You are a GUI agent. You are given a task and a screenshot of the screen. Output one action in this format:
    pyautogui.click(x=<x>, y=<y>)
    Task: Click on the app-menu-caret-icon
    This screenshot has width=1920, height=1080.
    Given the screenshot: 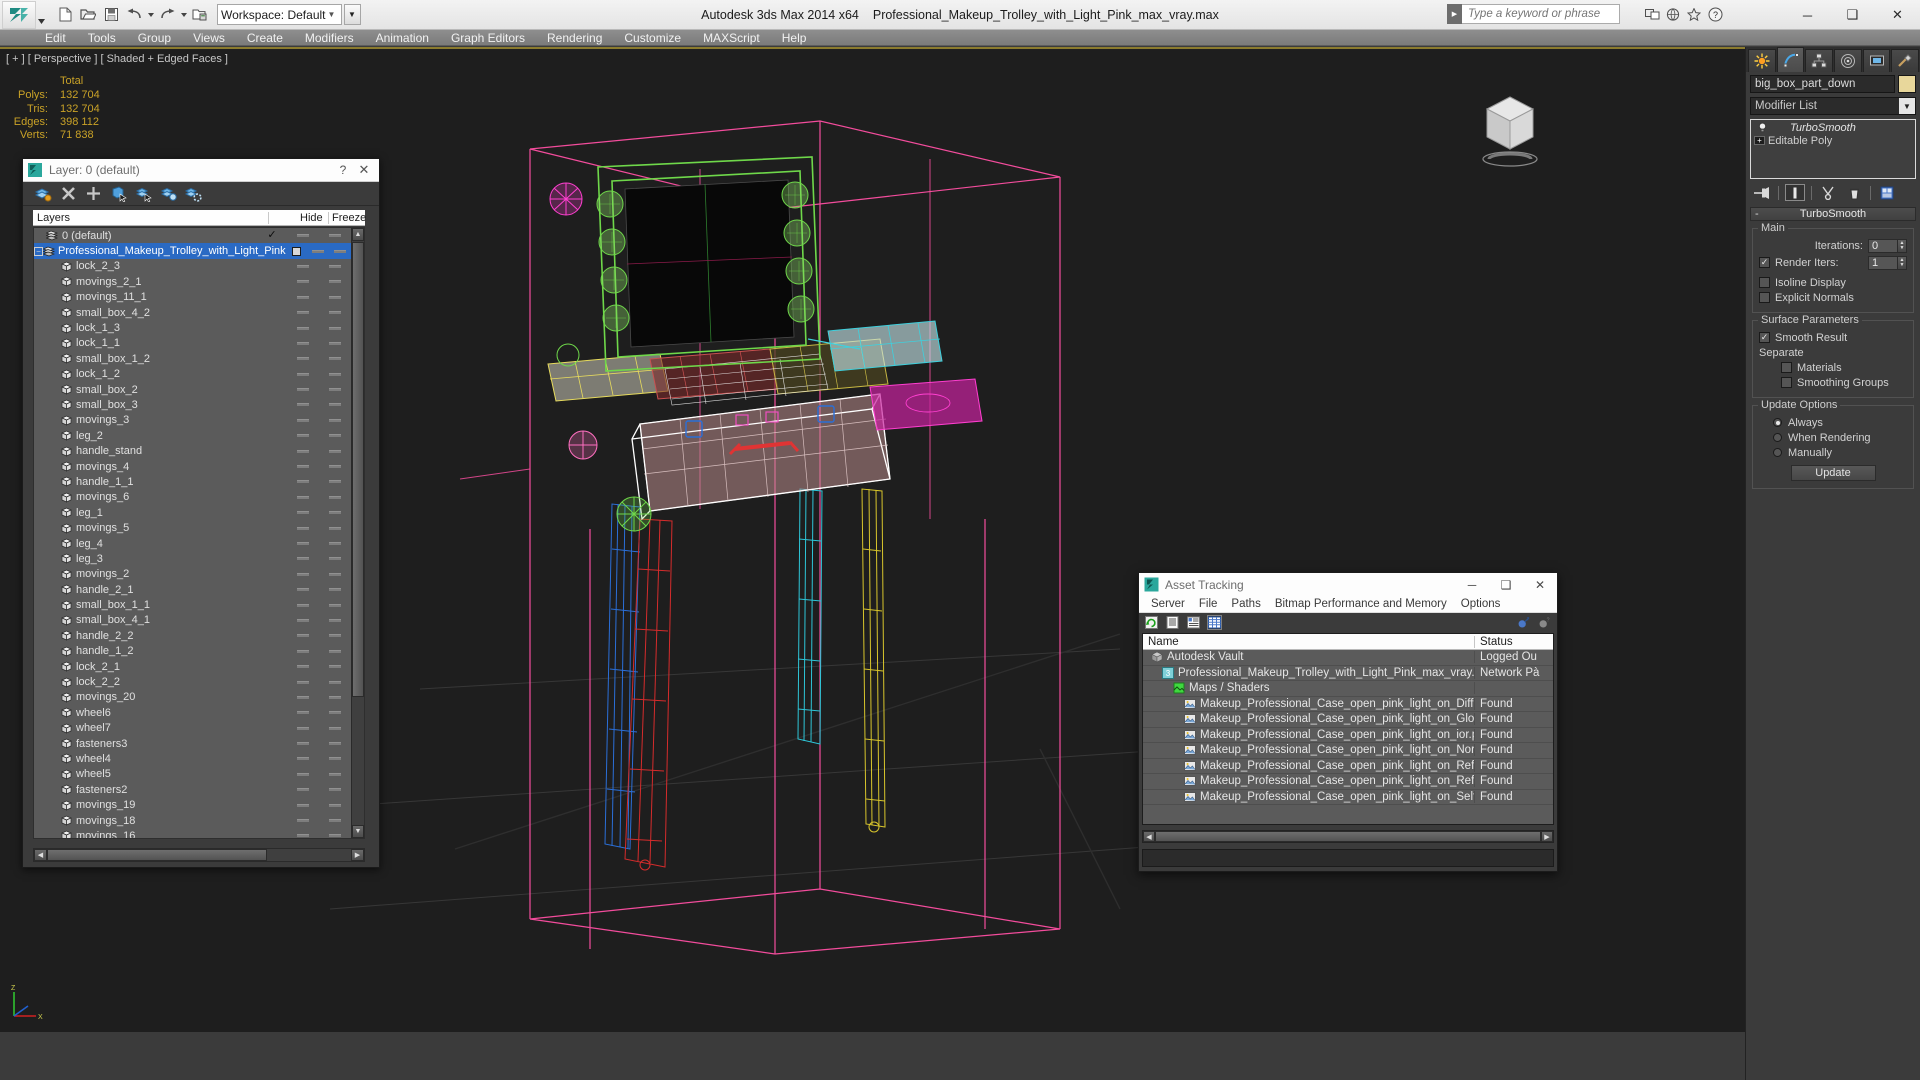 What is the action you would take?
    pyautogui.click(x=41, y=15)
    